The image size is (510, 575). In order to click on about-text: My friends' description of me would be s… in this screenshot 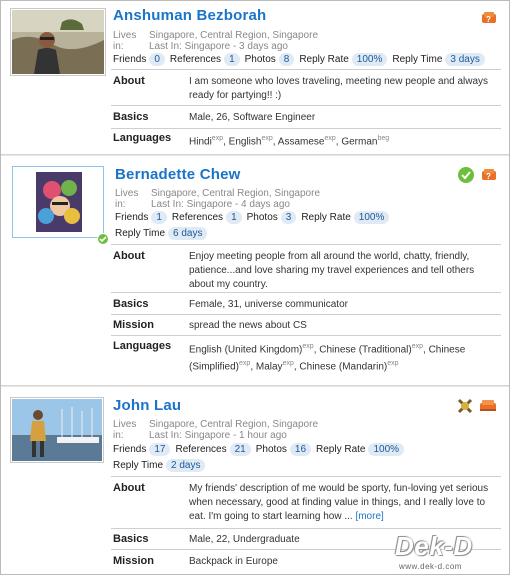, I will do `click(339, 502)`.